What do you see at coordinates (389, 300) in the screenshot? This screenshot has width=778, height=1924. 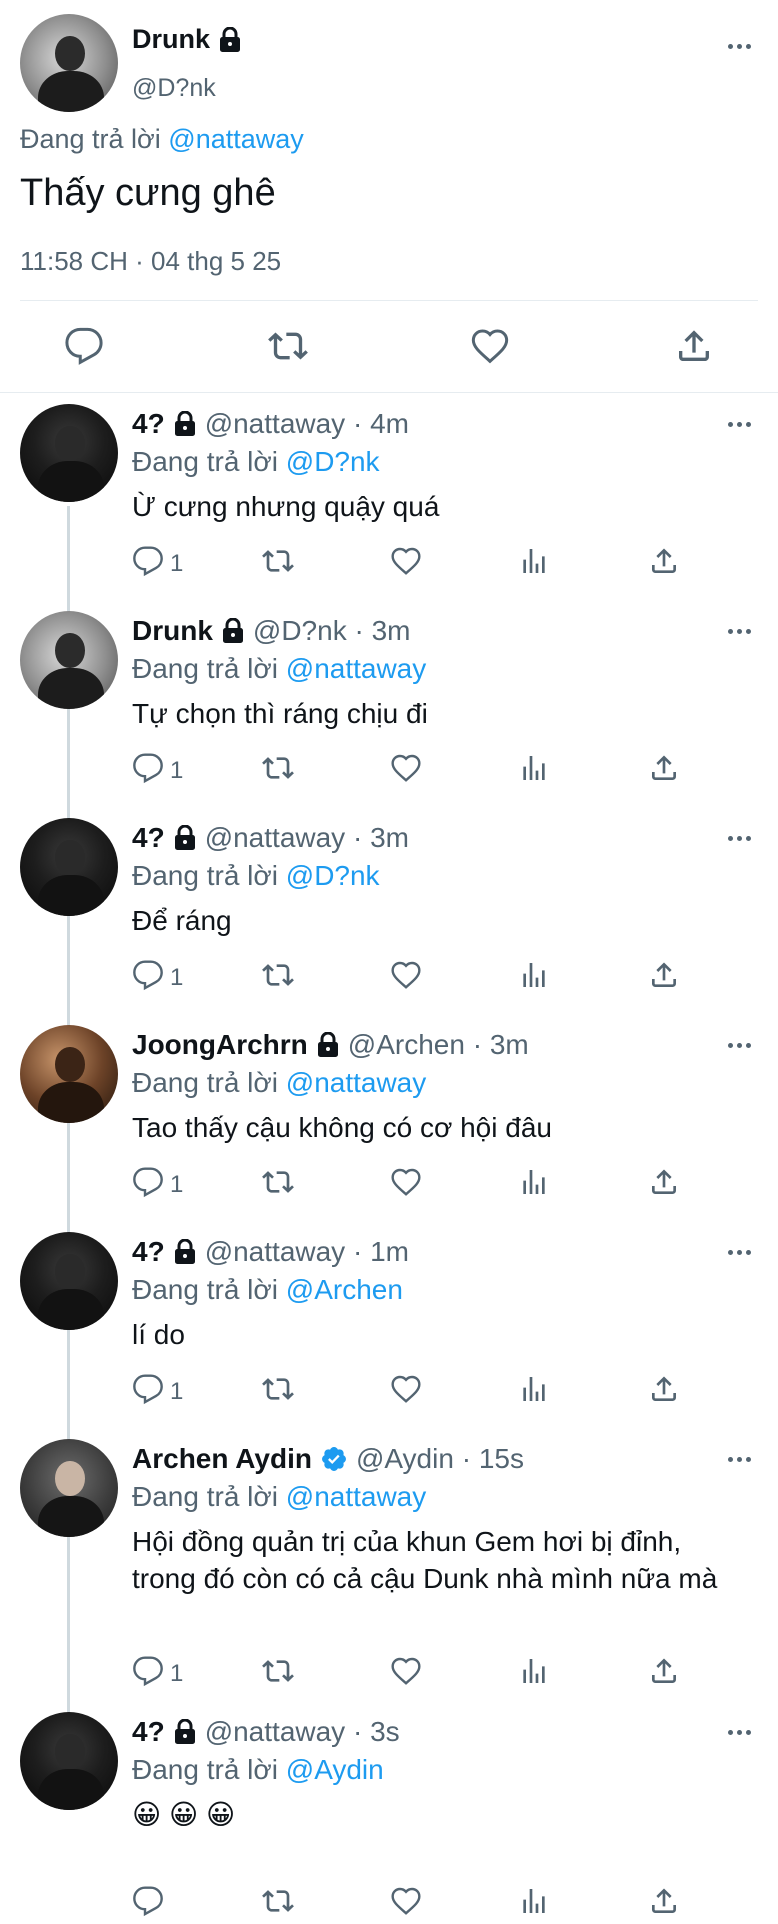 I see `divider` at bounding box center [389, 300].